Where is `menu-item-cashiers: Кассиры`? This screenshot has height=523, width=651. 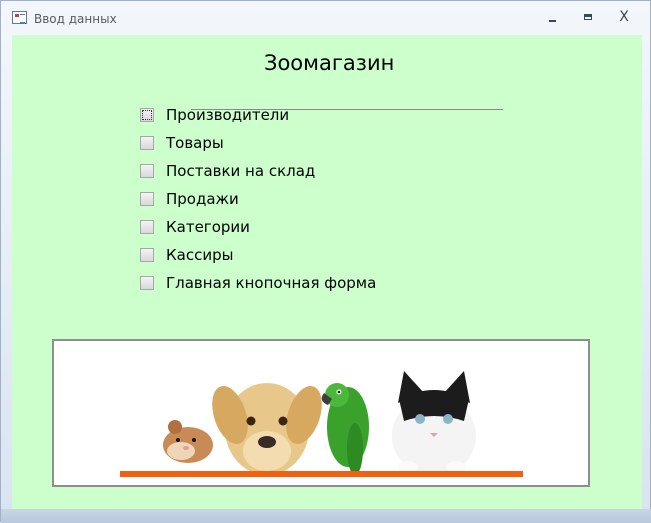
menu-item-cashiers: Кассиры is located at coordinates (186, 255).